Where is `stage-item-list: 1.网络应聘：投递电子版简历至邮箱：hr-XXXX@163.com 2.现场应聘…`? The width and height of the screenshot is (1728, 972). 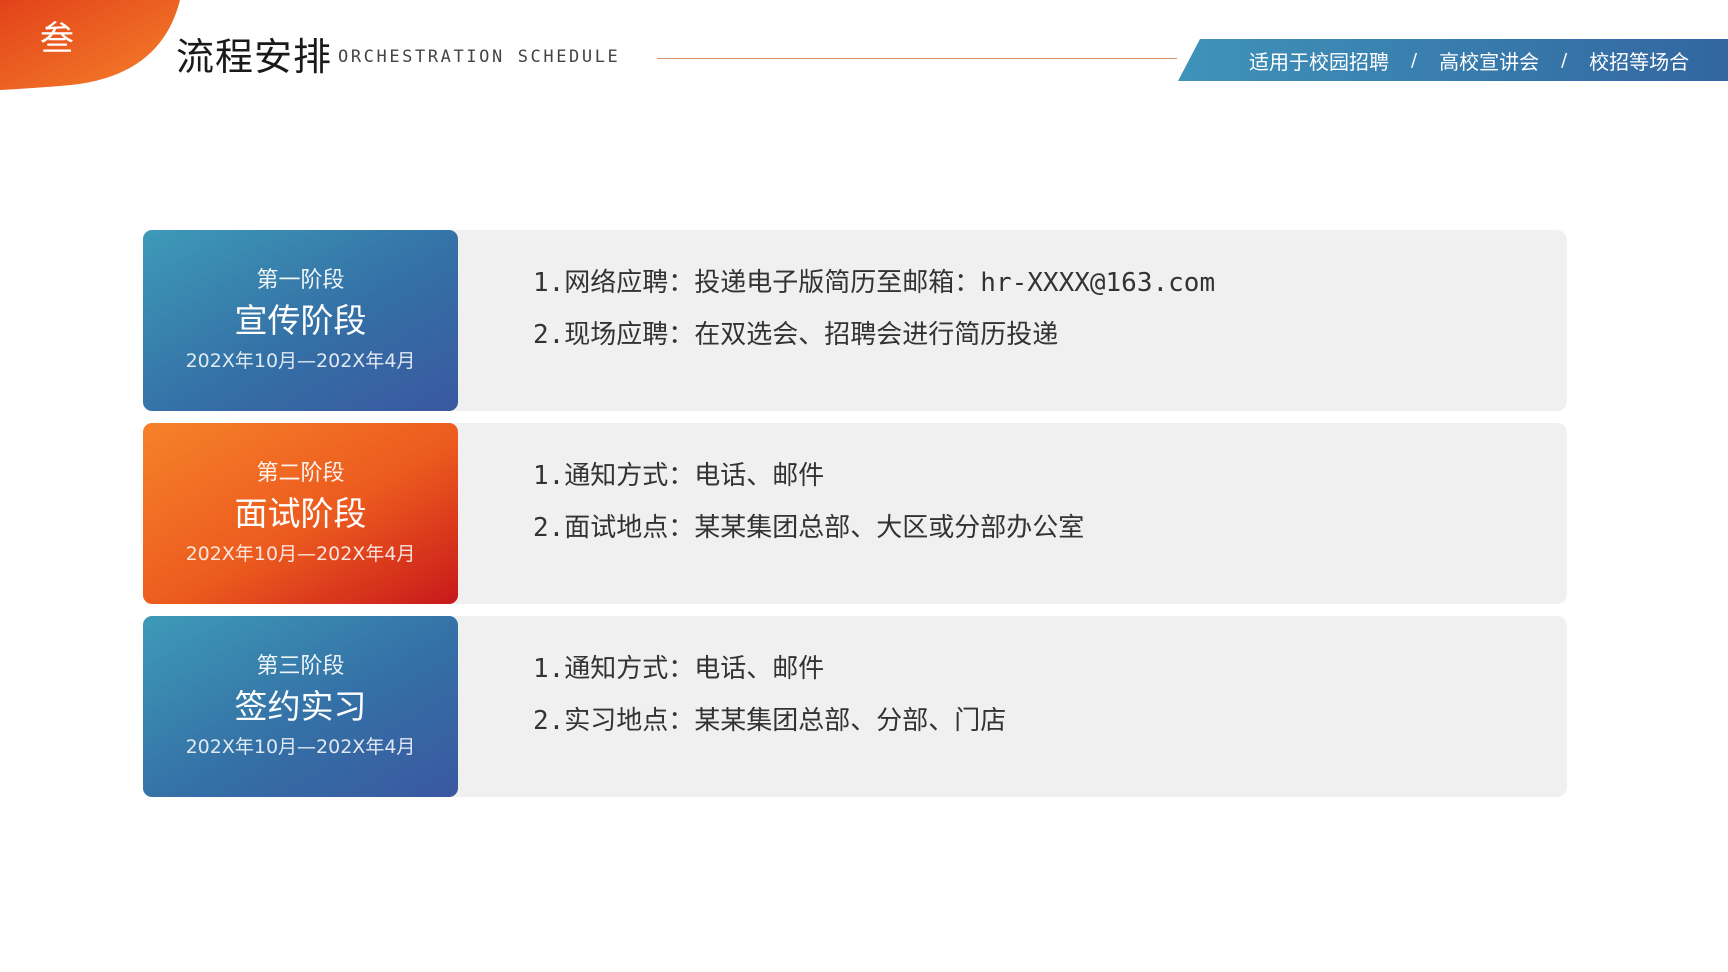
stage-item-list: 1.网络应聘：投递电子版简历至邮箱：hr-XXXX@163.com 2.现场应聘… is located at coordinates (874, 322).